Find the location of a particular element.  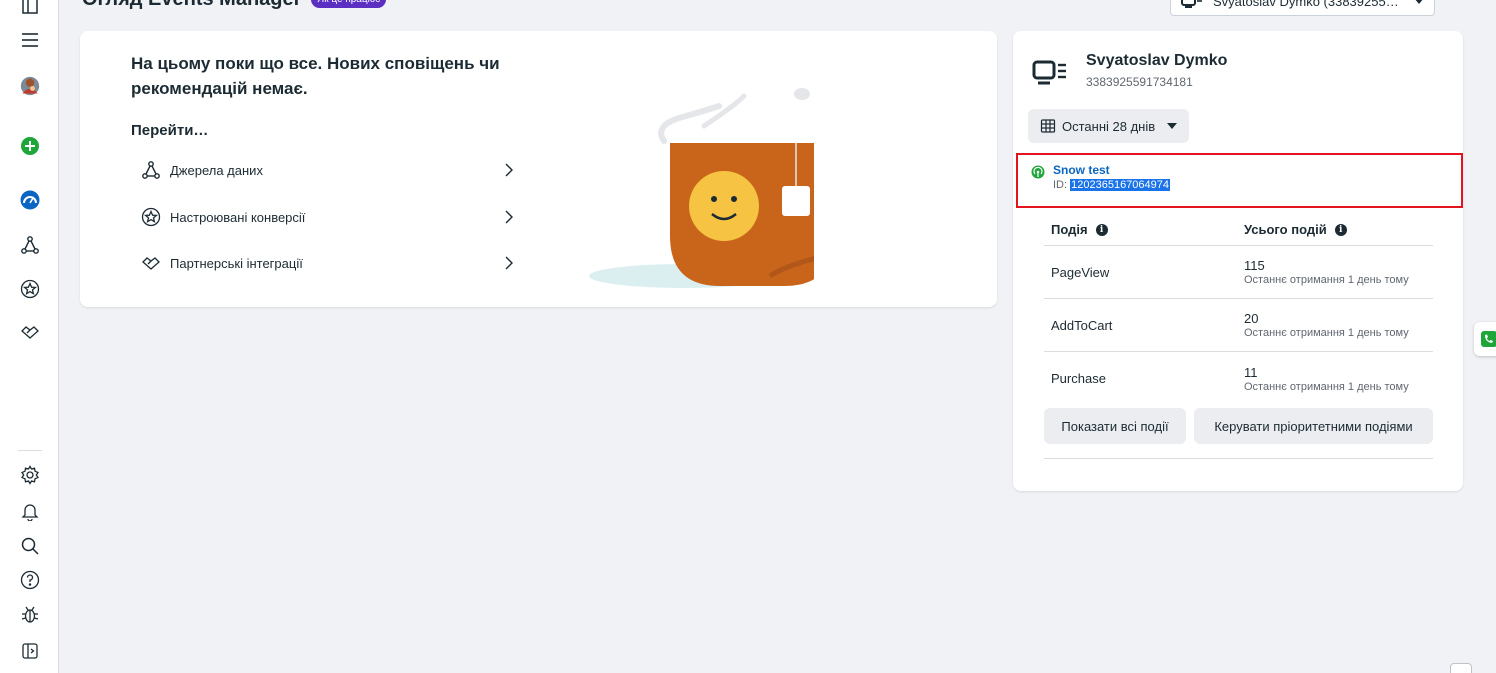

left-navigation-rail is located at coordinates (29, 336).